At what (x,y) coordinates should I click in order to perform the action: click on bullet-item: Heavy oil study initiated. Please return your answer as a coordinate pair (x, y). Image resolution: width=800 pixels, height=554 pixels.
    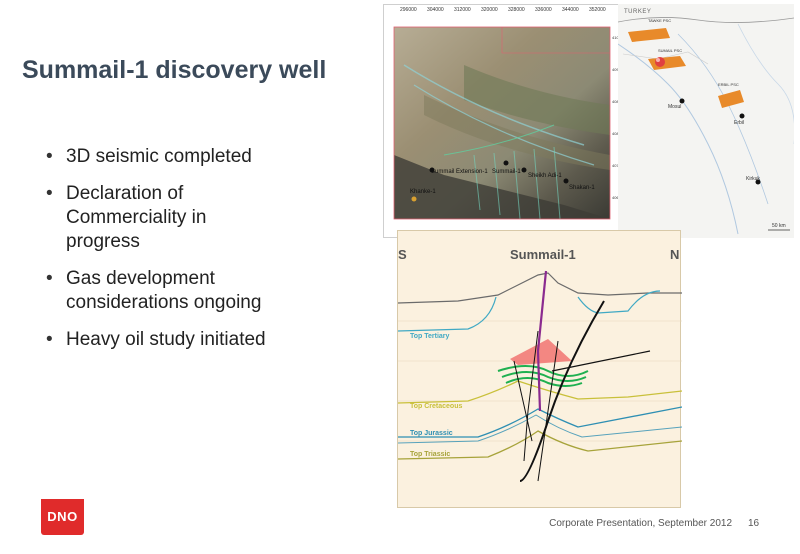
    Looking at the image, I should click on (196, 340).